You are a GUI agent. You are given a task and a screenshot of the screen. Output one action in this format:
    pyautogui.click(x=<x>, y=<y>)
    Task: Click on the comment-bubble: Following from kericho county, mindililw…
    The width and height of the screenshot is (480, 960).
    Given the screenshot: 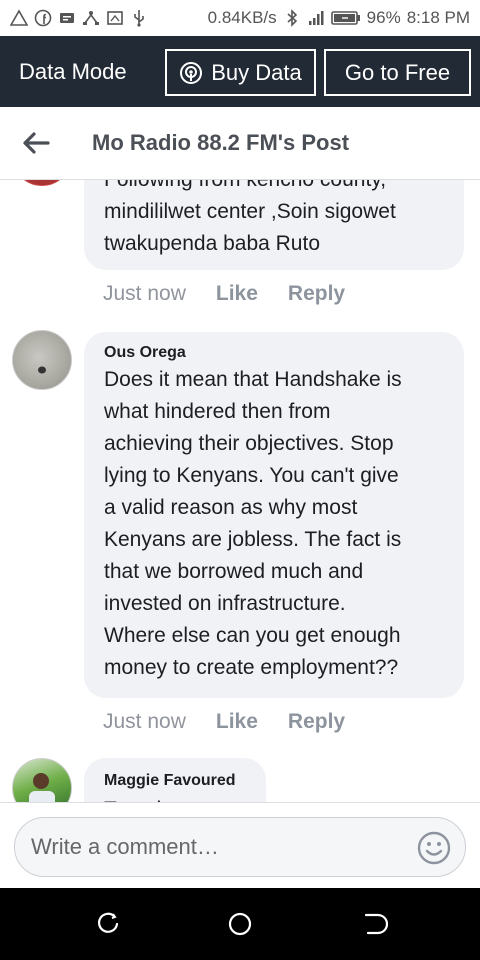 What is the action you would take?
    pyautogui.click(x=274, y=225)
    